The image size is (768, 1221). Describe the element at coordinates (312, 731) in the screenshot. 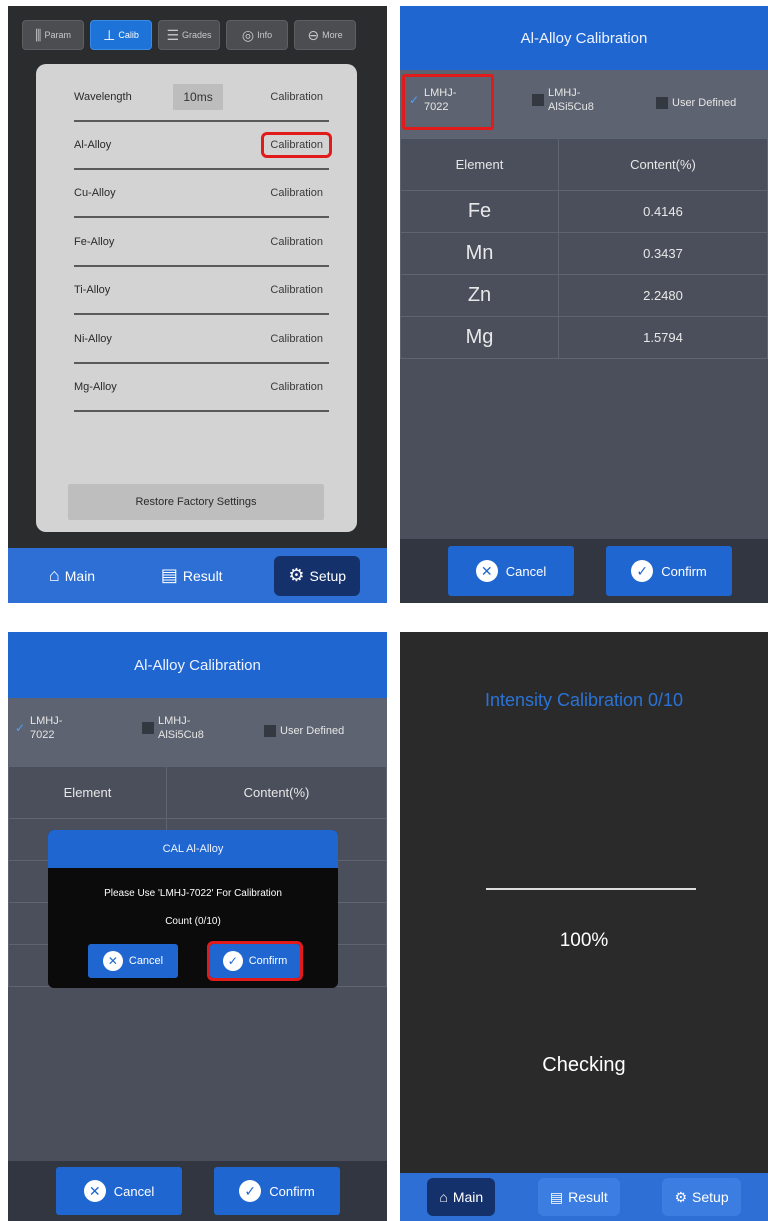

I see `ref-option-label: User Defined` at that location.